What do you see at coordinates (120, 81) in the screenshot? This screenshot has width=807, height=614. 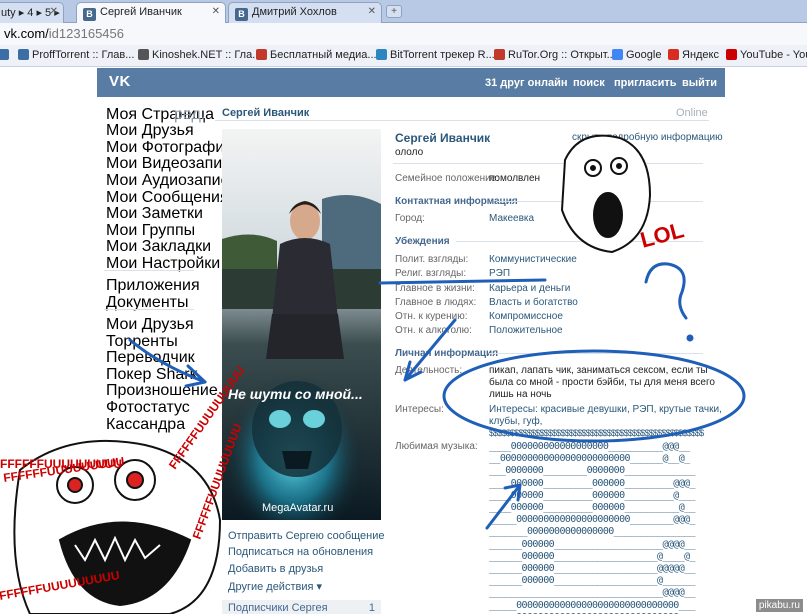 I see `vk-logo: VK` at bounding box center [120, 81].